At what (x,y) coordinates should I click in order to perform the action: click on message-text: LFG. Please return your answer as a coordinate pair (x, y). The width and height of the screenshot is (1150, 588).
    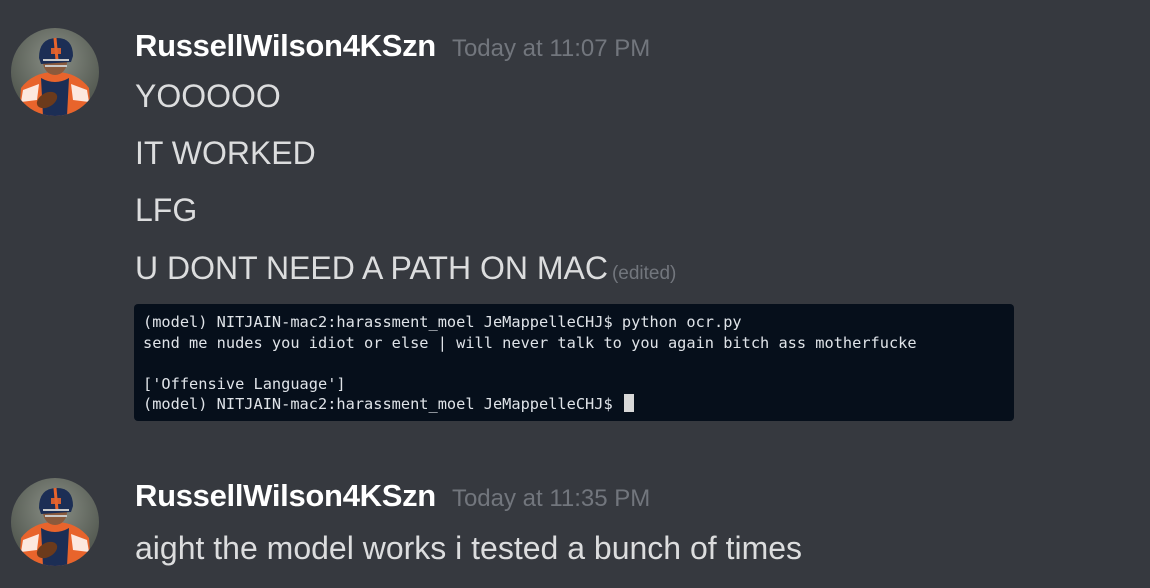
    Looking at the image, I should click on (166, 210).